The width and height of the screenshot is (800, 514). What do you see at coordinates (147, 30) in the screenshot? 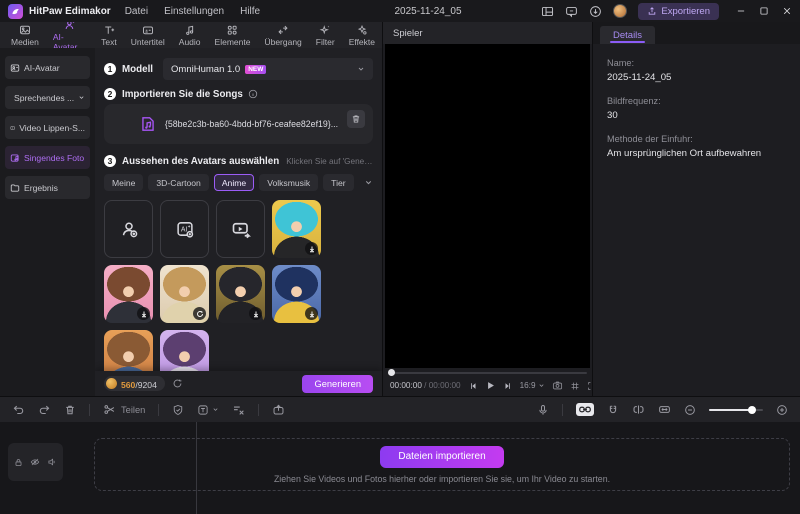
I see `caption-icon` at bounding box center [147, 30].